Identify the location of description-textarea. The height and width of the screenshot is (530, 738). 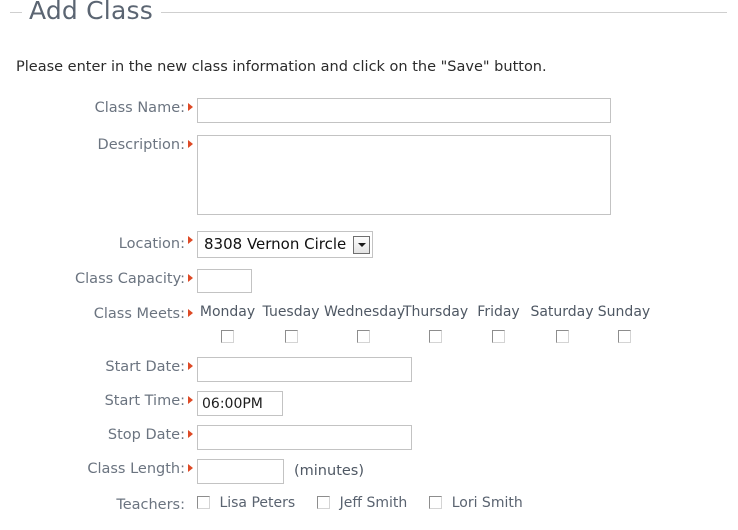
(404, 175).